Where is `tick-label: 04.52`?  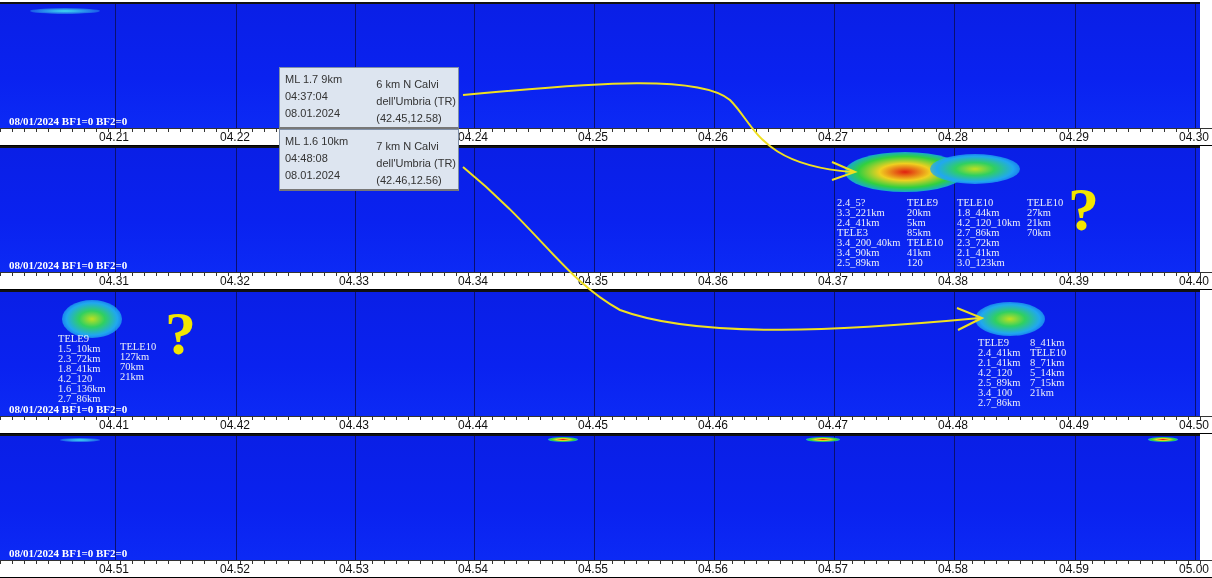 tick-label: 04.52 is located at coordinates (235, 570).